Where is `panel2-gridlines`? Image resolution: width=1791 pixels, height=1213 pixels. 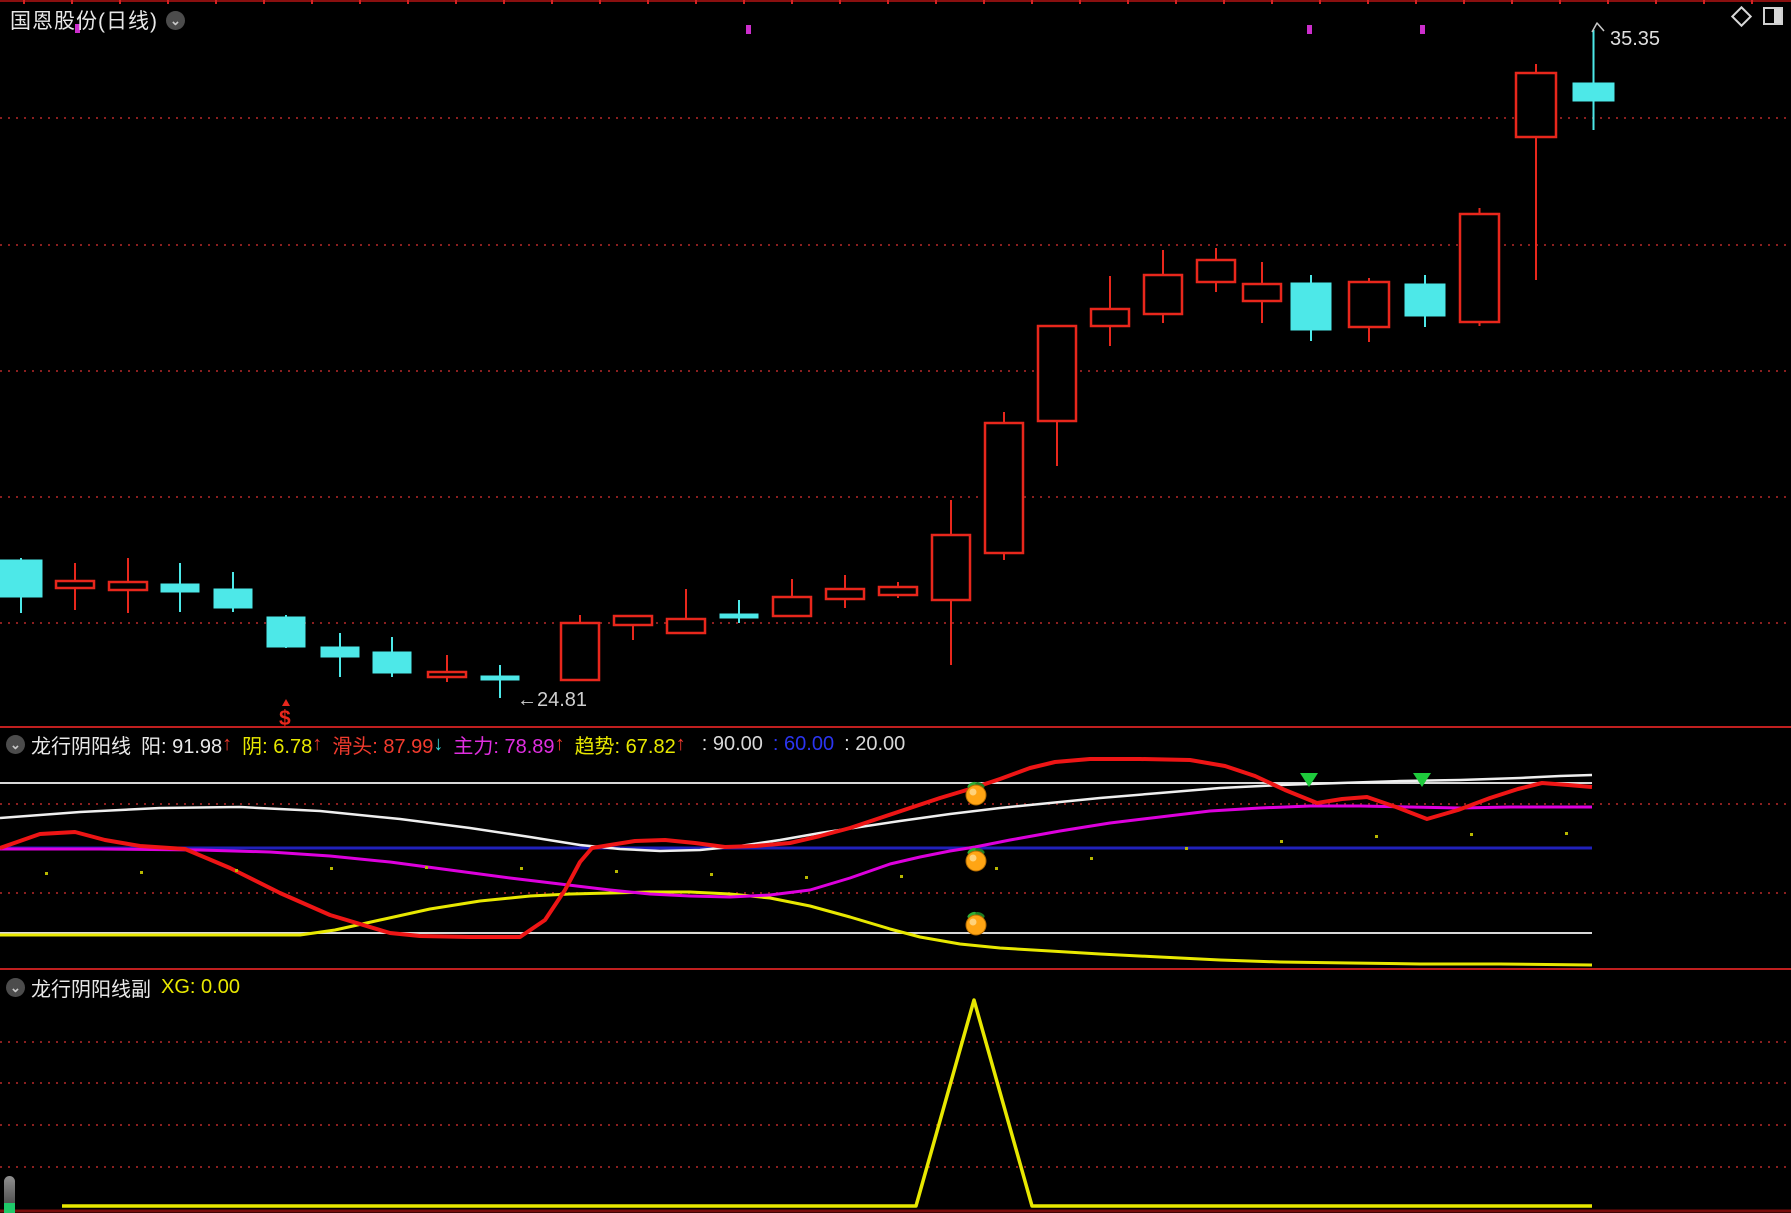 panel2-gridlines is located at coordinates (895, 1104).